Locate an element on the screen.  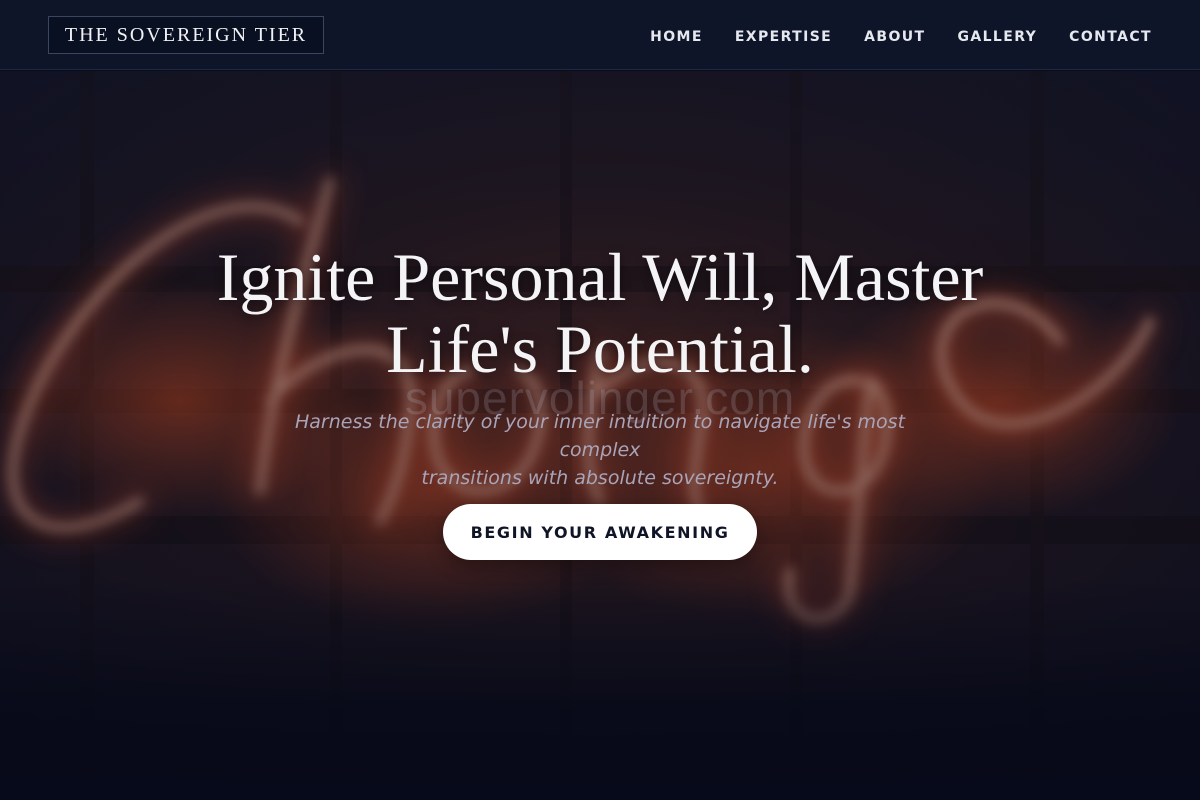
nav-item-expertise: EXPERTISE is located at coordinates (783, 35).